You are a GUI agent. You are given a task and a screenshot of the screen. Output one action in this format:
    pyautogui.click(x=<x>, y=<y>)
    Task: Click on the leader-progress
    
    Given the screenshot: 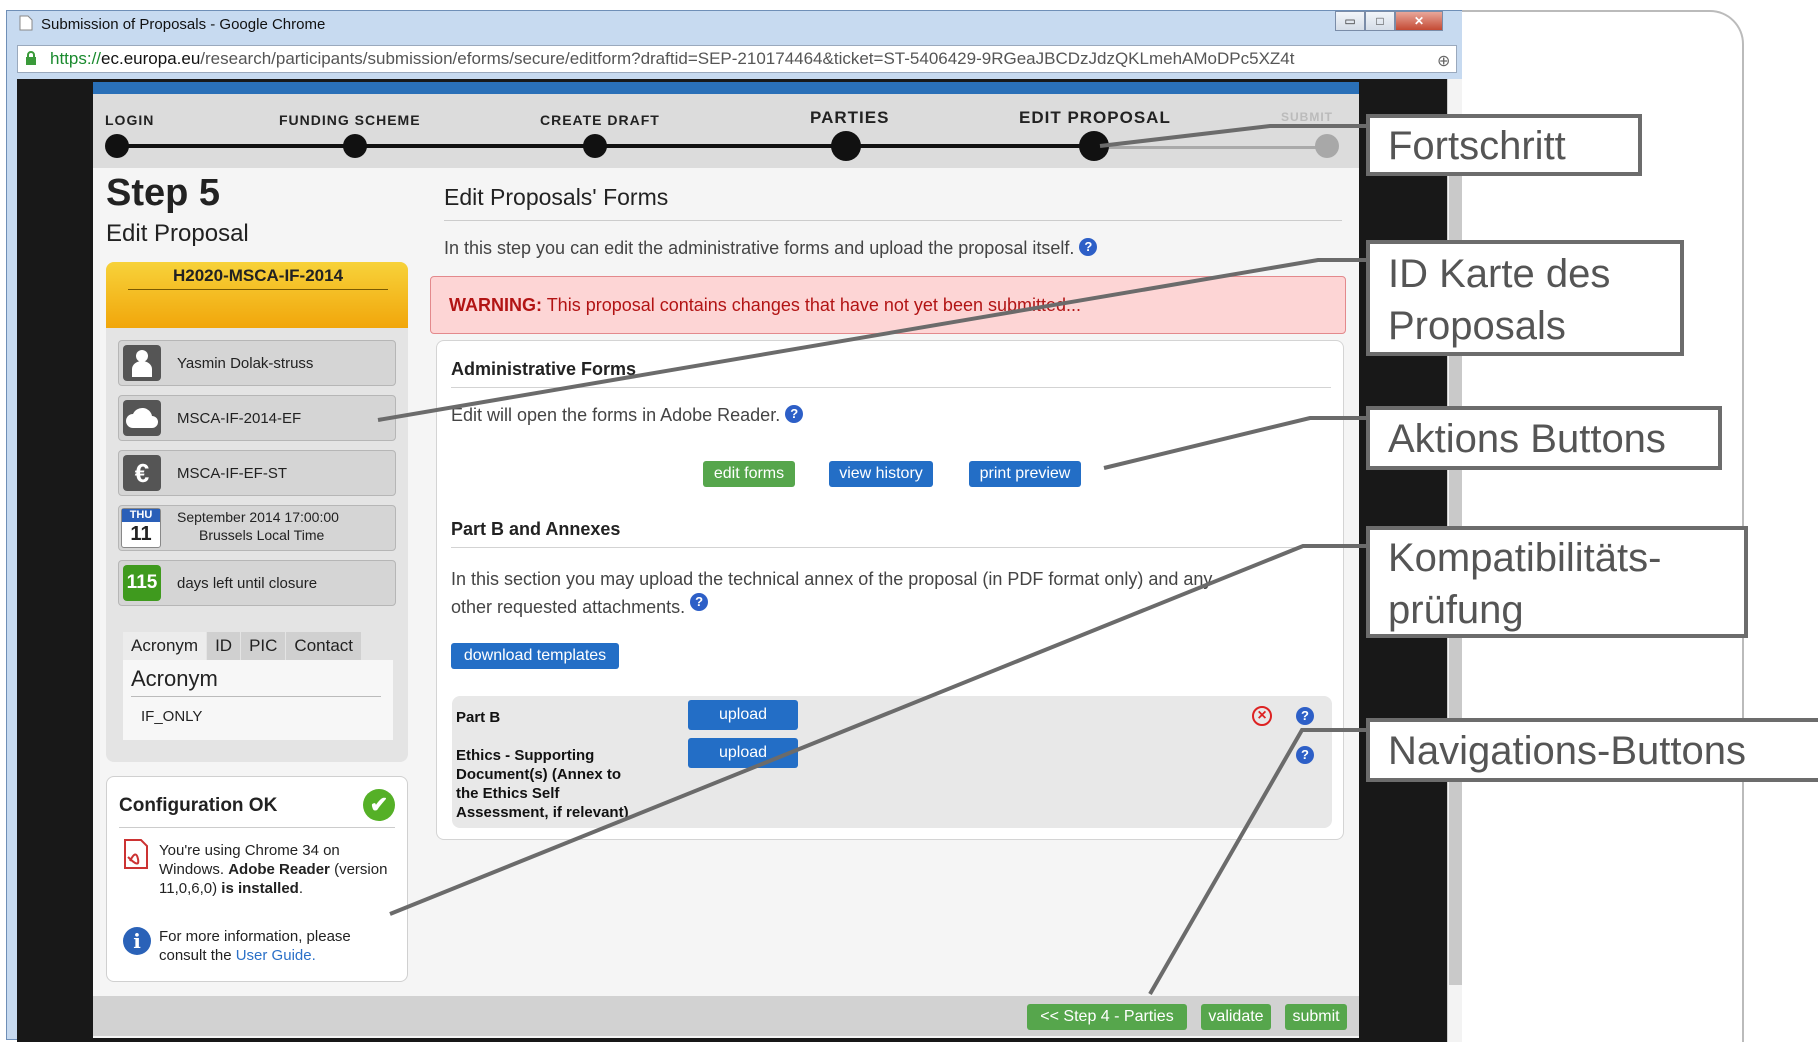 What is the action you would take?
    pyautogui.click(x=1232, y=136)
    